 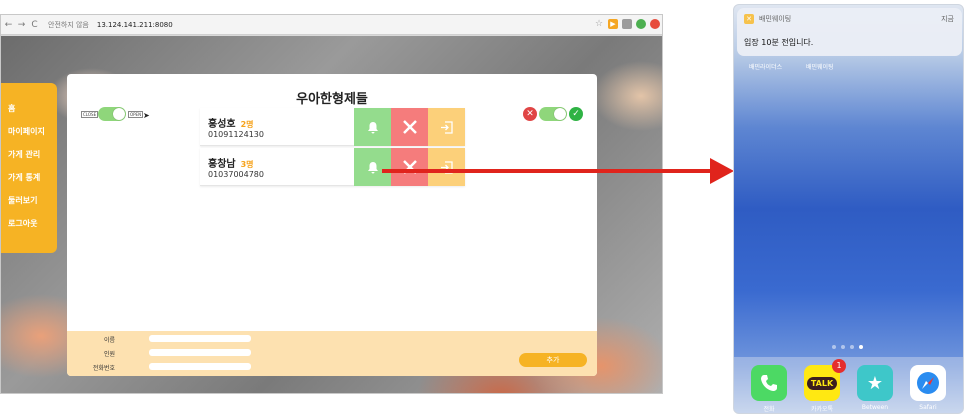 What do you see at coordinates (655, 24) in the screenshot?
I see `extension-red-icon` at bounding box center [655, 24].